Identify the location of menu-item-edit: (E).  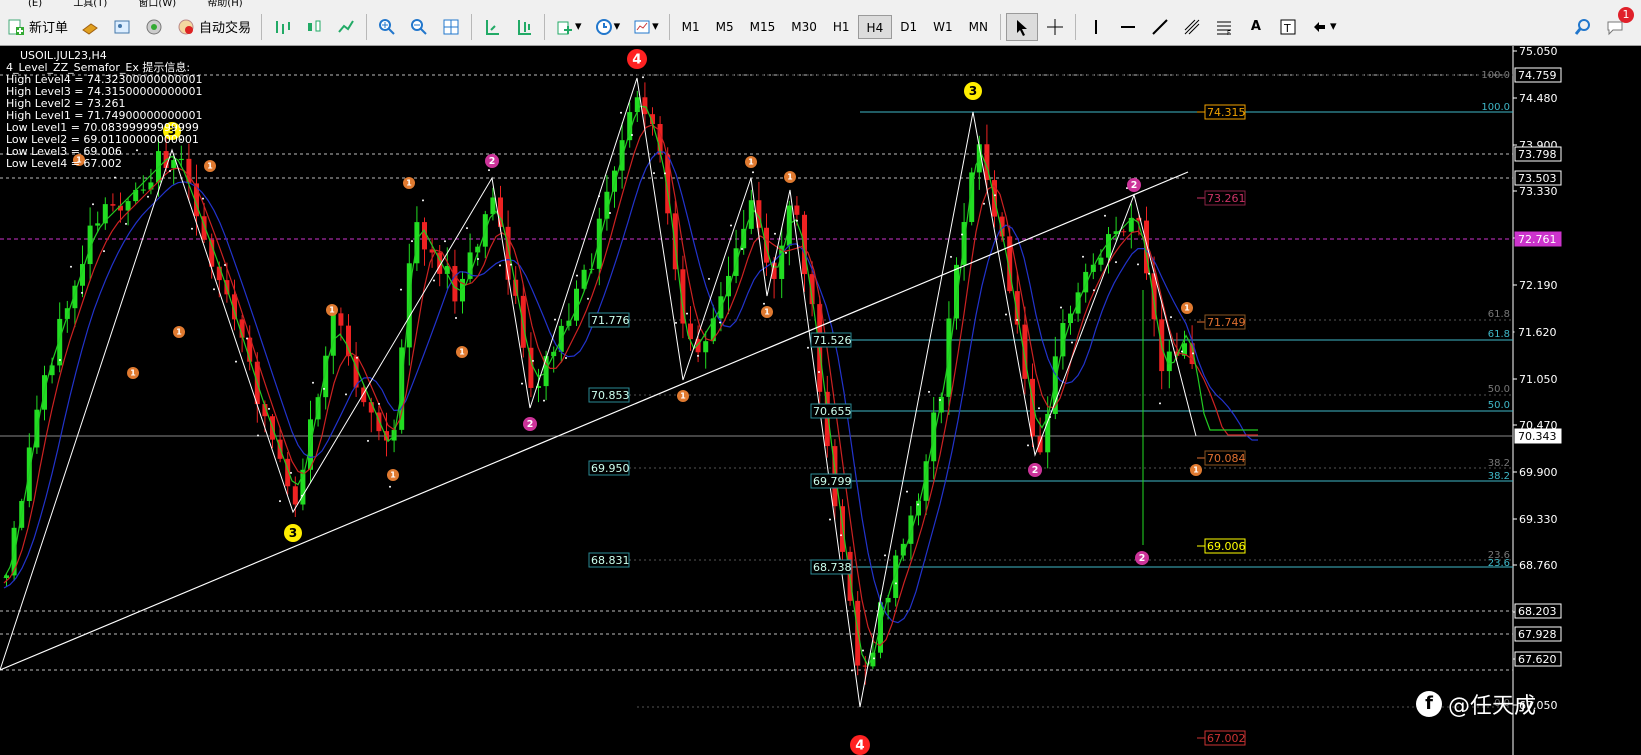
(35, 4).